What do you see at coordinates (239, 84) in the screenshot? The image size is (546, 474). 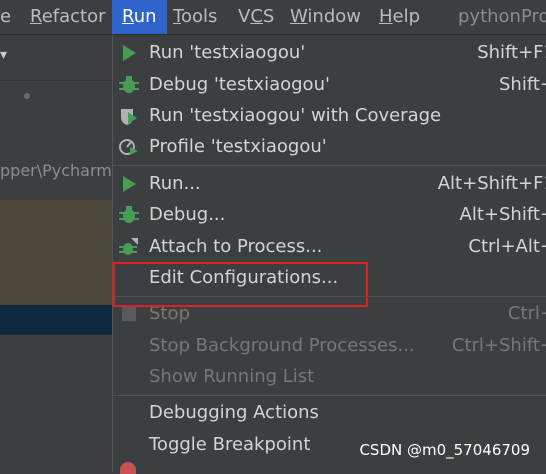 I see `menu-item-label: Debug 'testxiaogou'` at bounding box center [239, 84].